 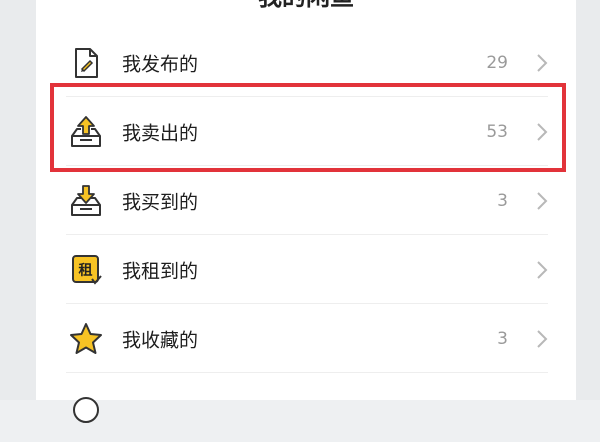 I want to click on page-title: 我的闲鱼, so click(x=306, y=6).